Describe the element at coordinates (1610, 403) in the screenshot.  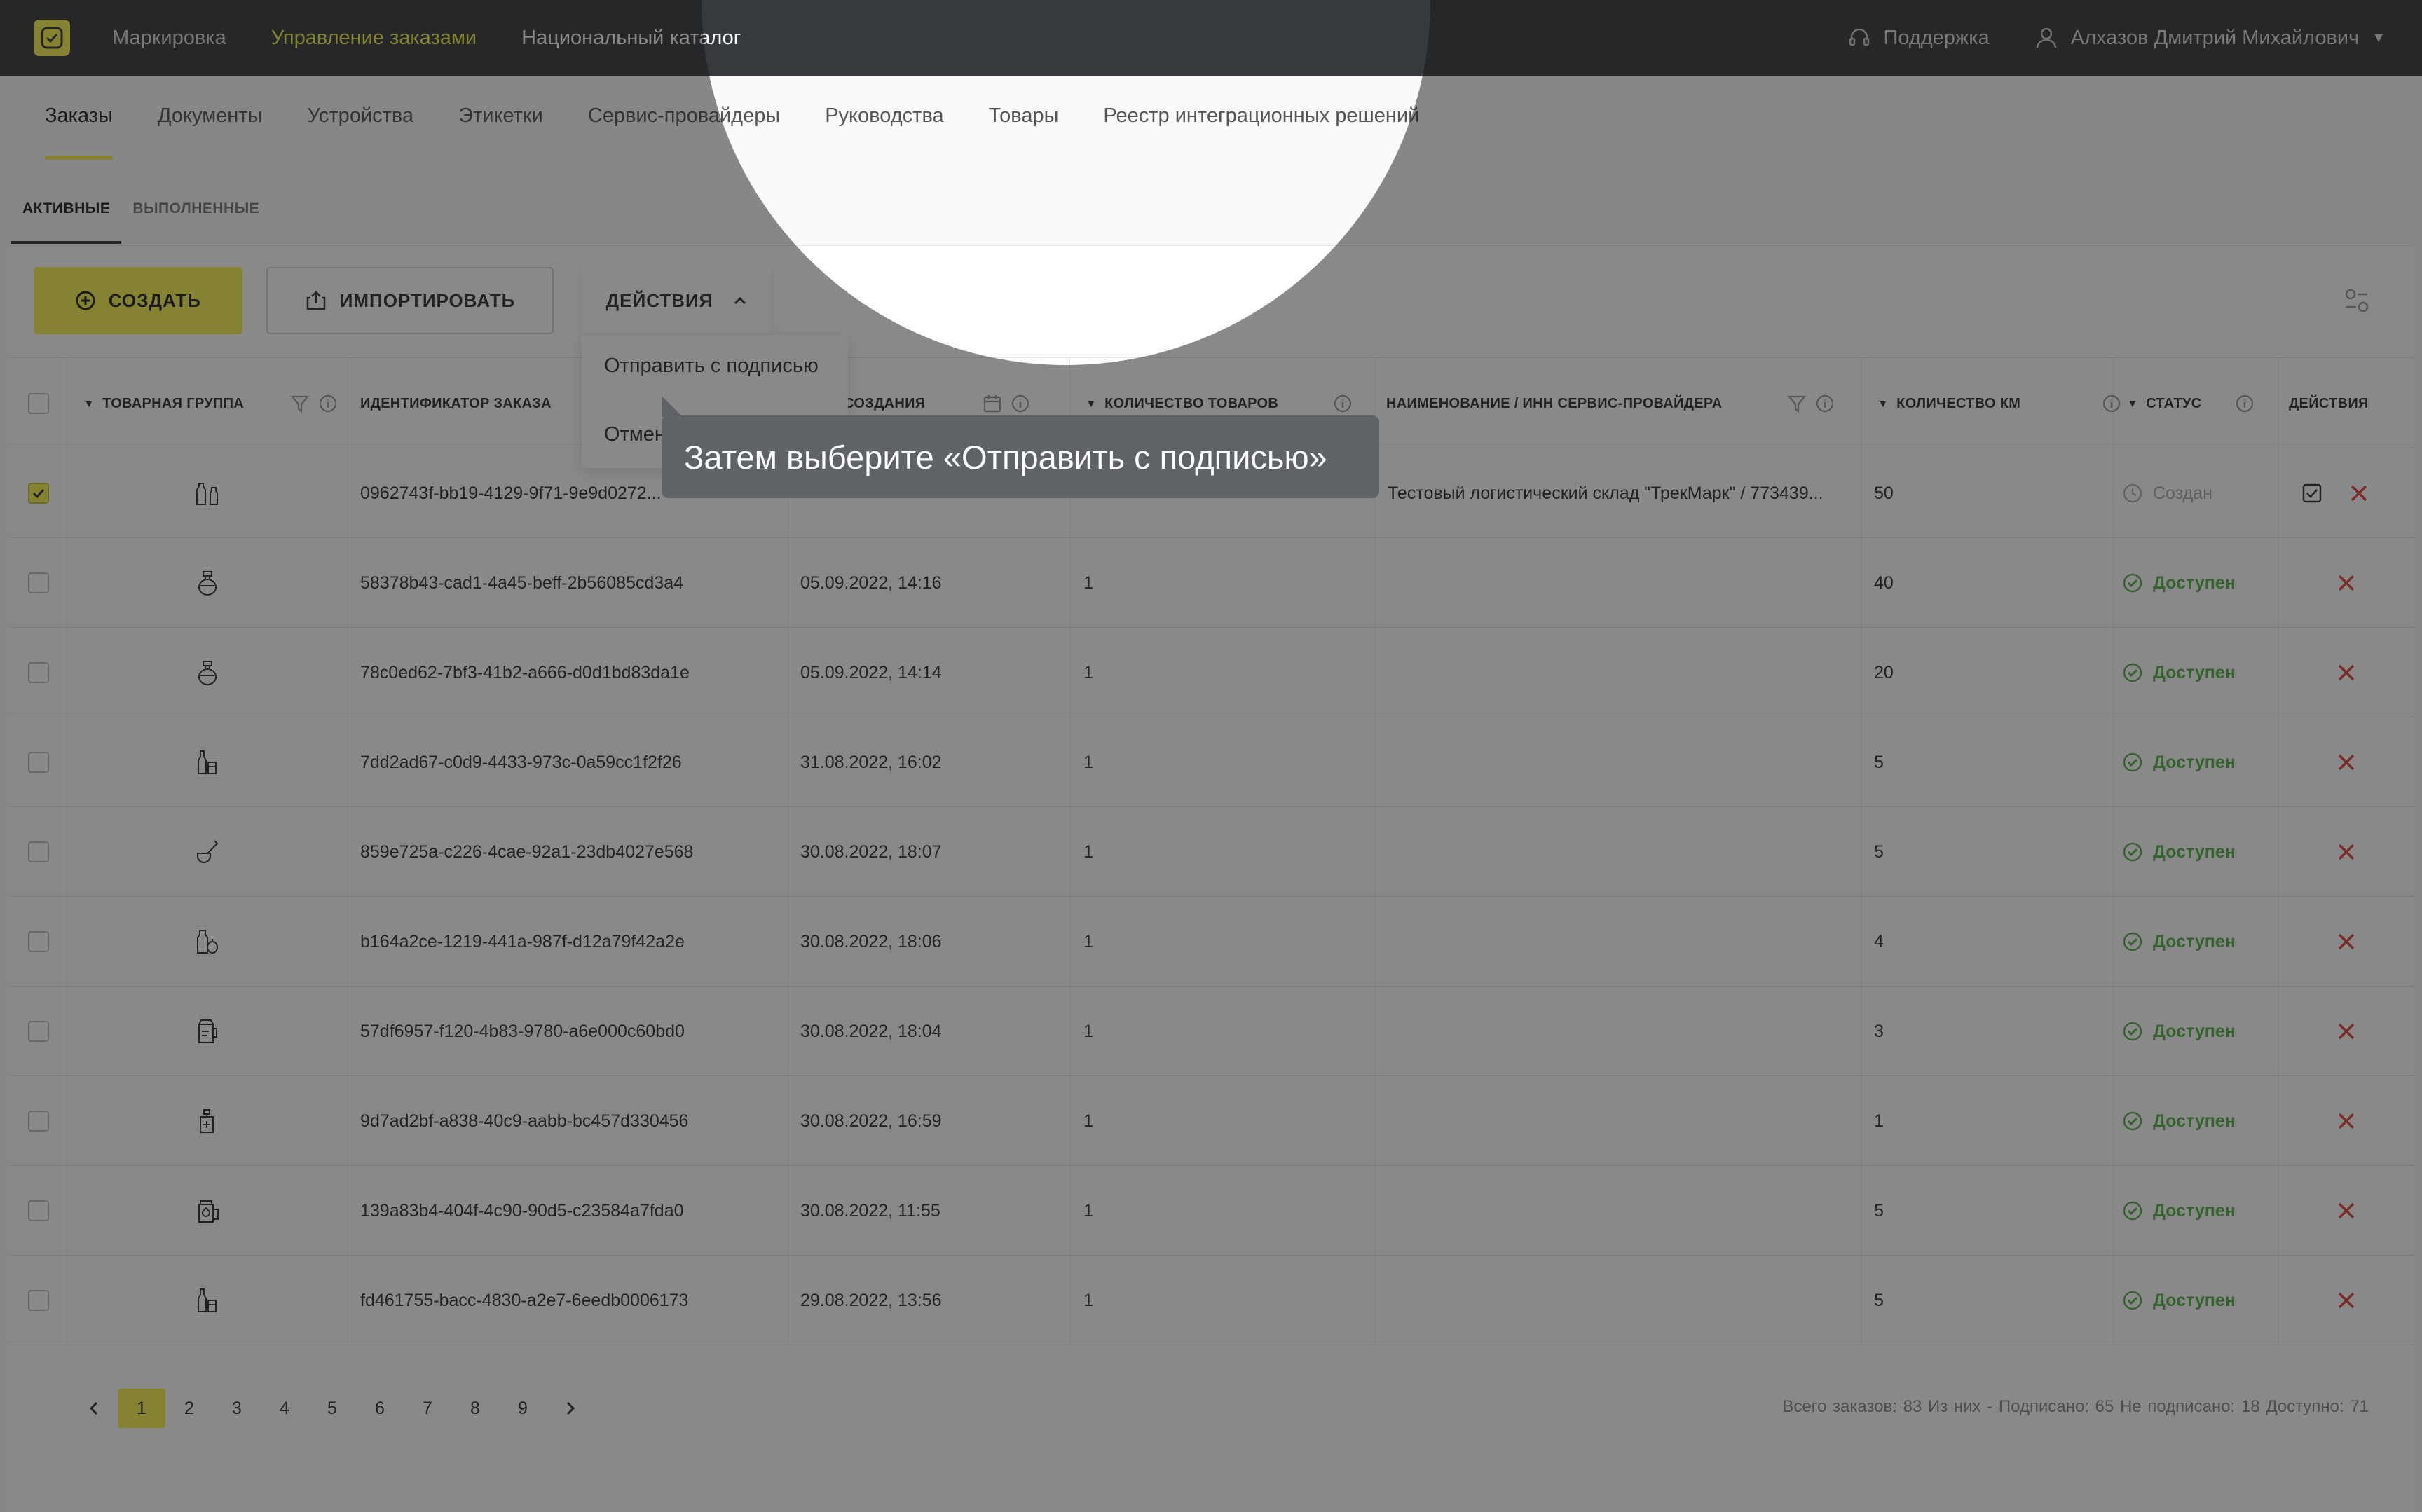
I see `col-provider: НАИМЕНОВАНИЕ / ИНН СЕРВИС-ПРОВАЙДЕРА` at that location.